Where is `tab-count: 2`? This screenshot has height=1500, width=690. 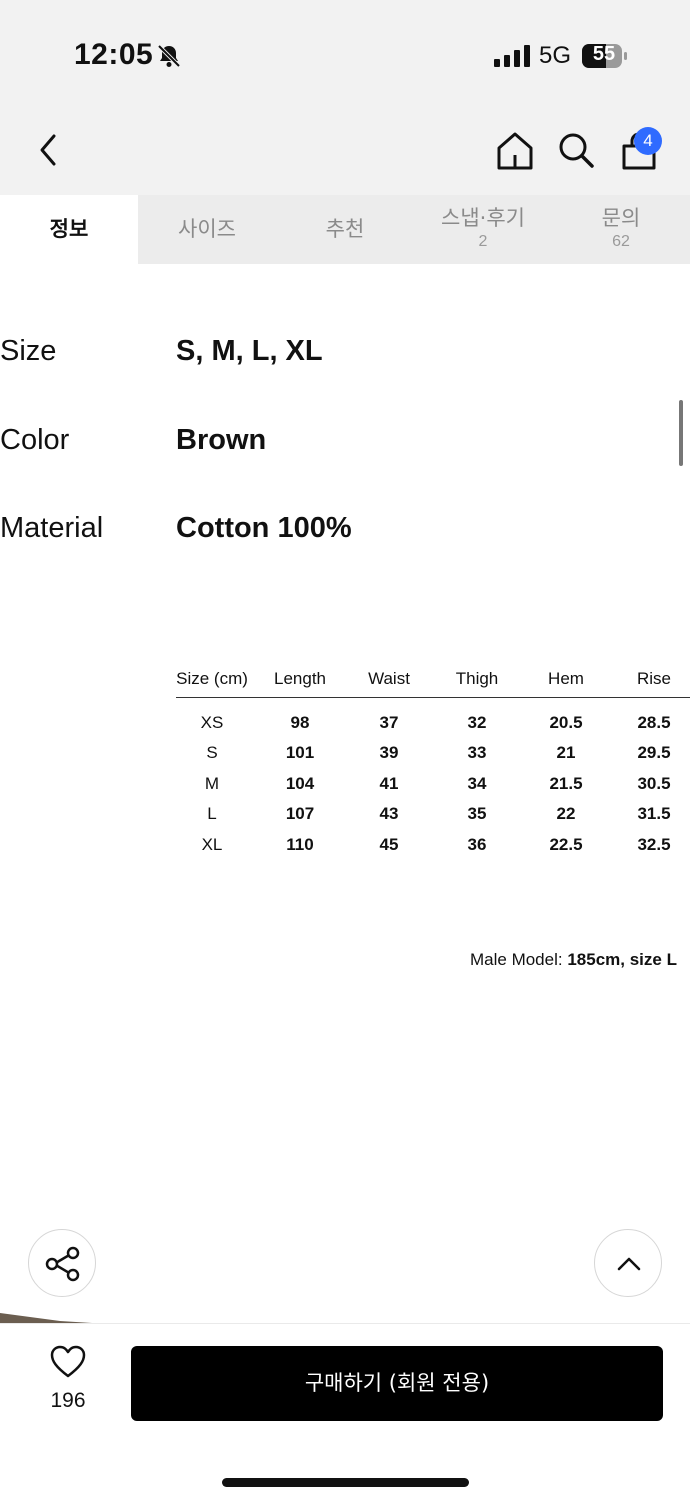 tab-count: 2 is located at coordinates (483, 241).